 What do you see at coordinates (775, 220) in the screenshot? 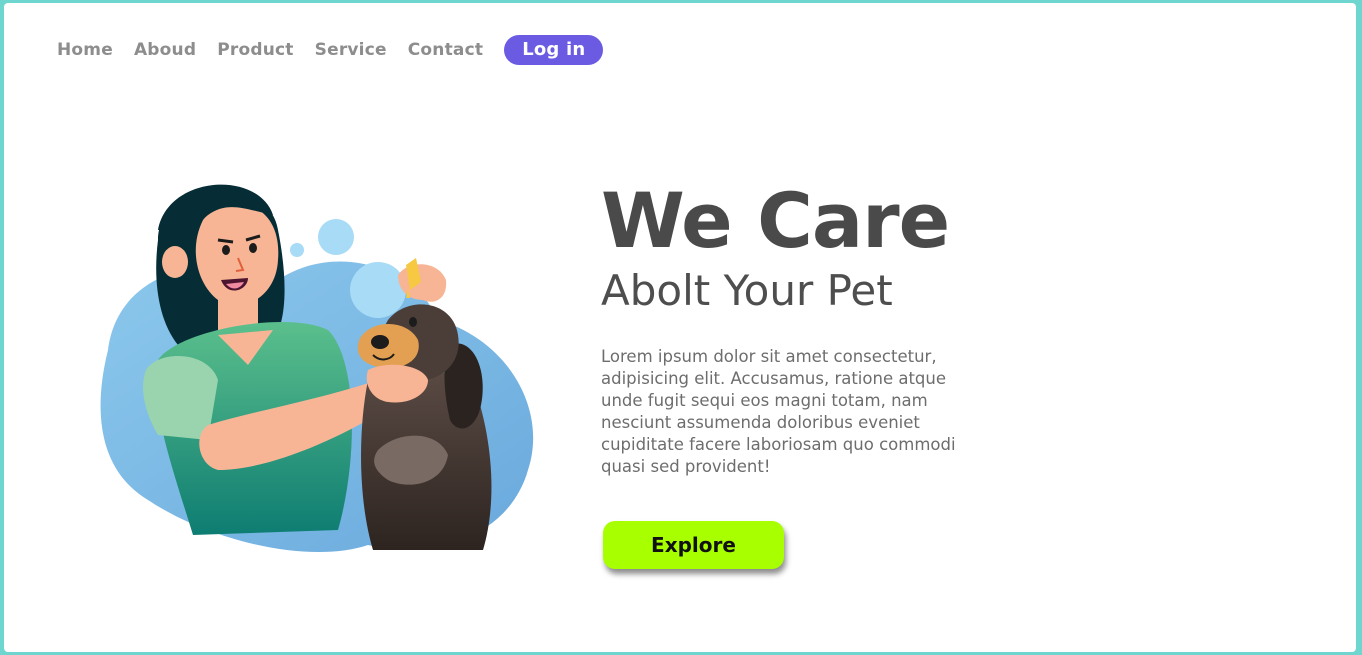
I see `hero-title: We Care` at bounding box center [775, 220].